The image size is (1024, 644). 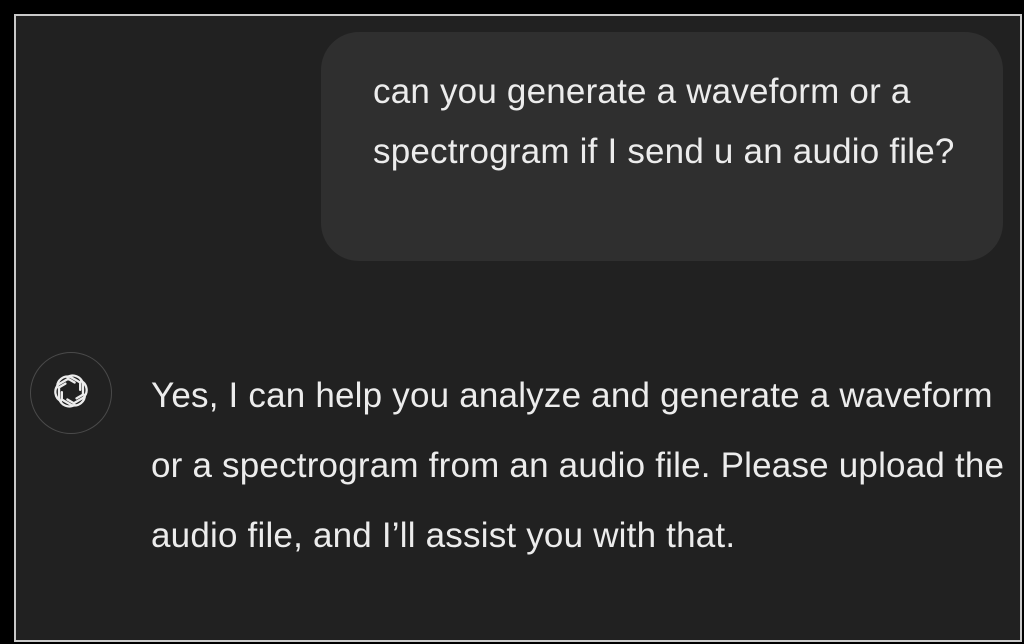 I want to click on openai-logo-icon, so click(x=71, y=393).